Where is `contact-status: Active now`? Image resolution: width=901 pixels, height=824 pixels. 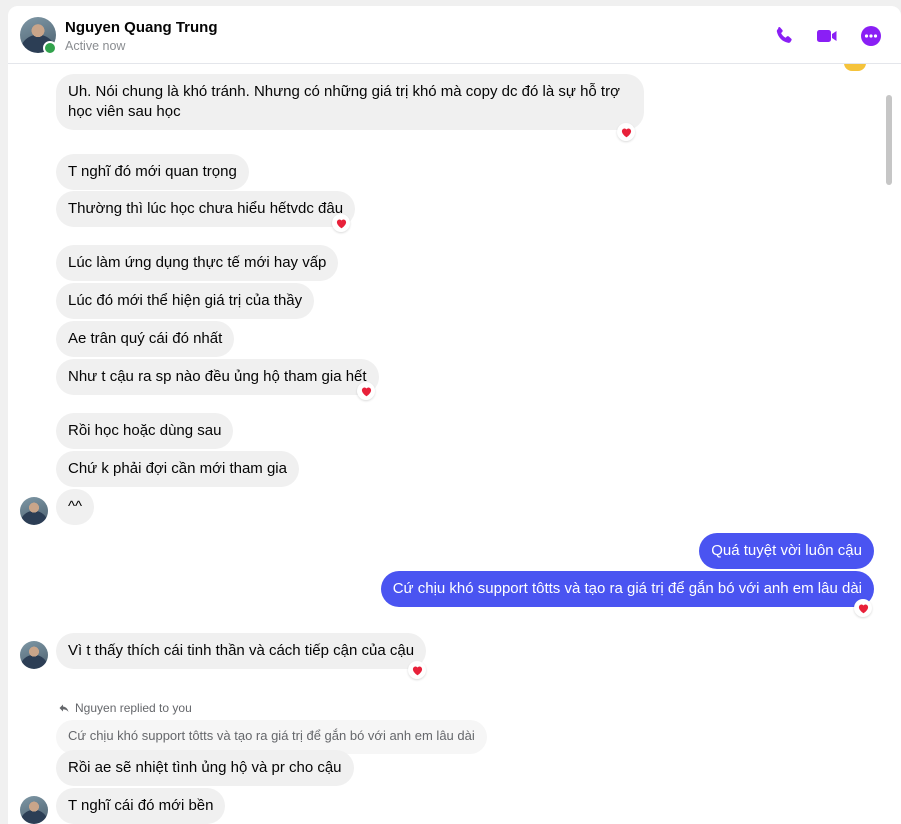
contact-status: Active now is located at coordinates (95, 46).